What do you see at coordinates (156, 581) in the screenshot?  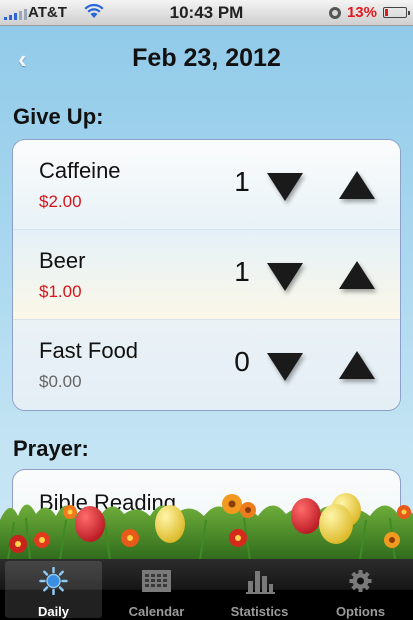 I see `calendar-icon` at bounding box center [156, 581].